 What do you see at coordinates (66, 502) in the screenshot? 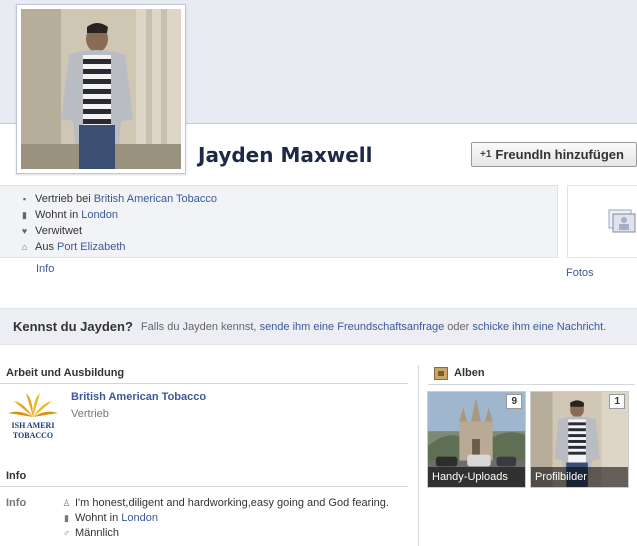
I see `person-icon: ♙` at bounding box center [66, 502].